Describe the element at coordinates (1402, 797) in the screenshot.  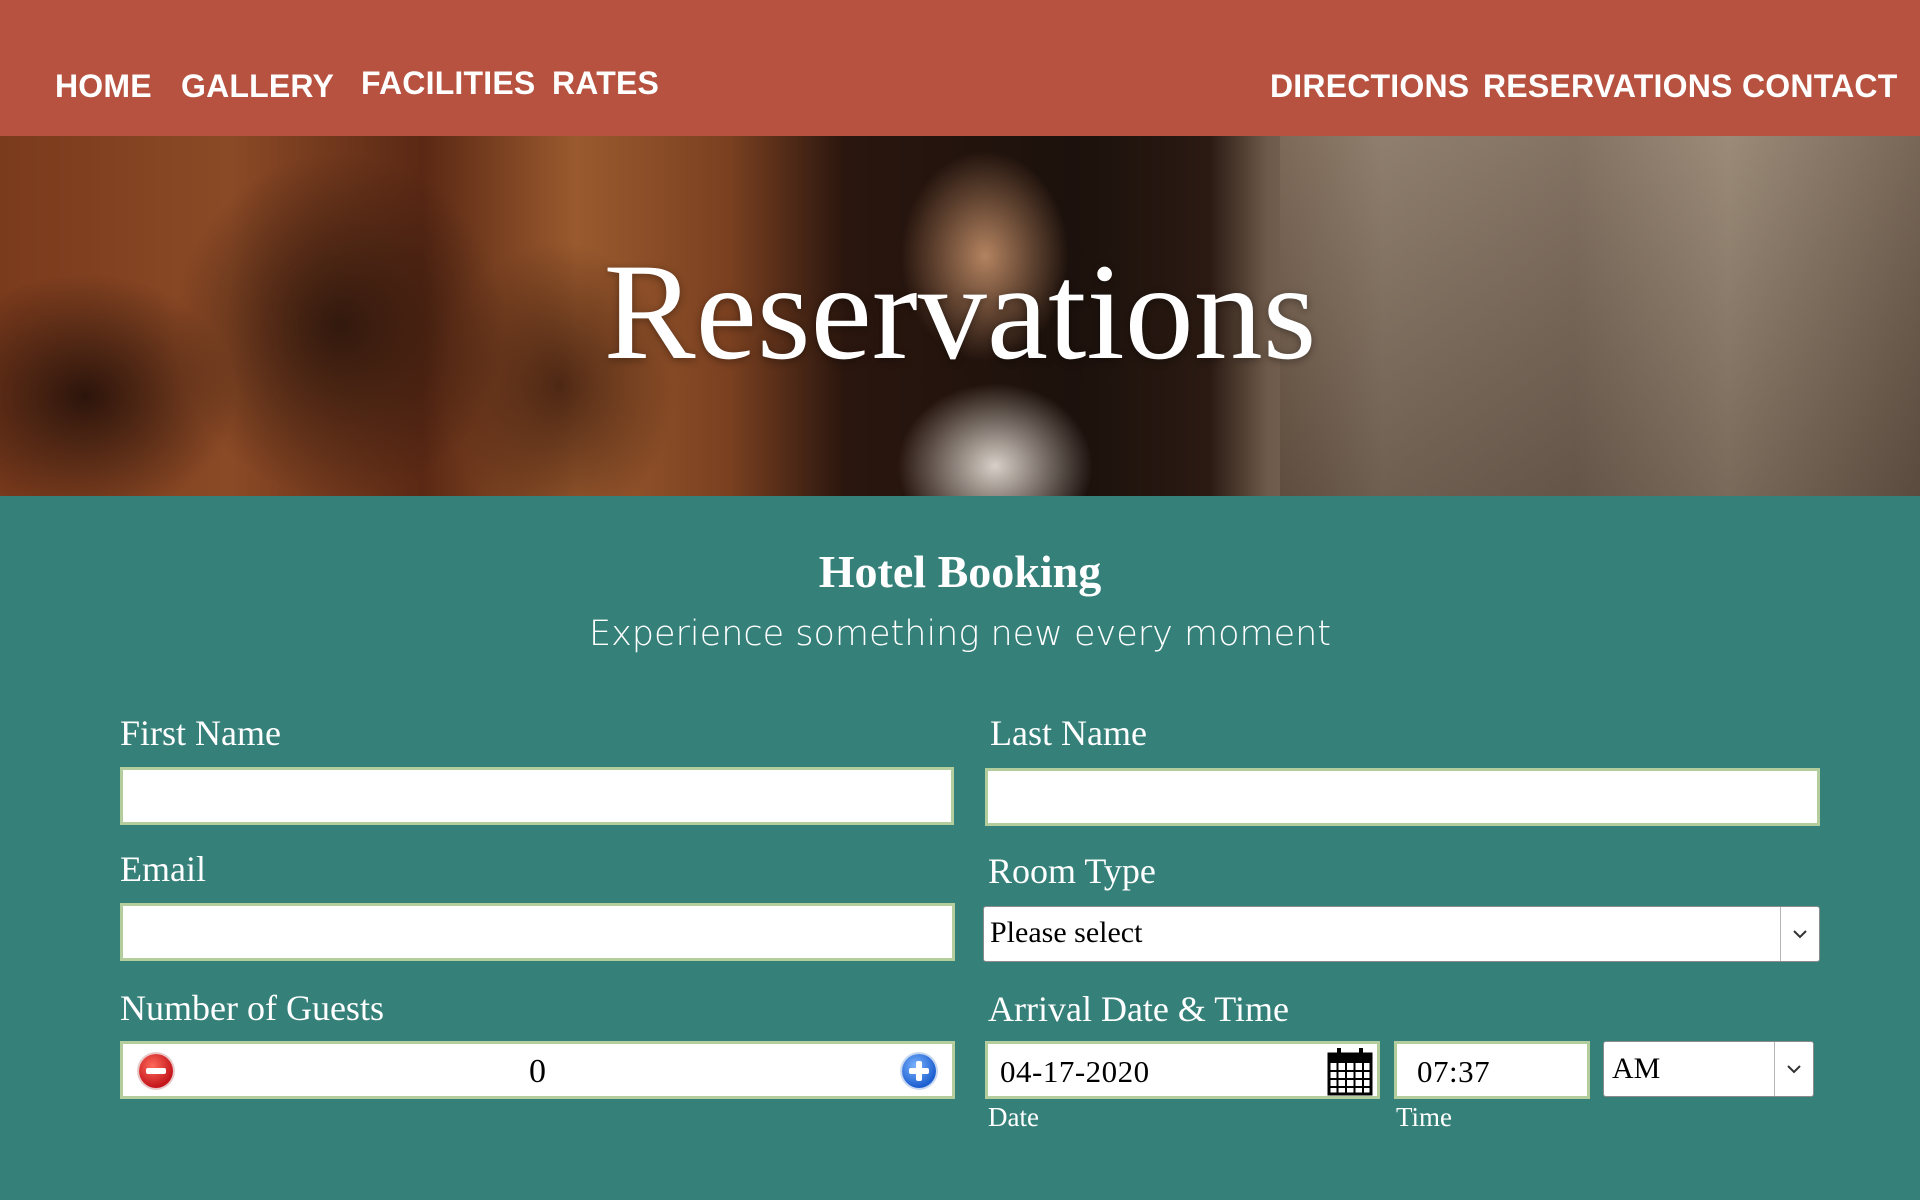
I see `last-name-input` at that location.